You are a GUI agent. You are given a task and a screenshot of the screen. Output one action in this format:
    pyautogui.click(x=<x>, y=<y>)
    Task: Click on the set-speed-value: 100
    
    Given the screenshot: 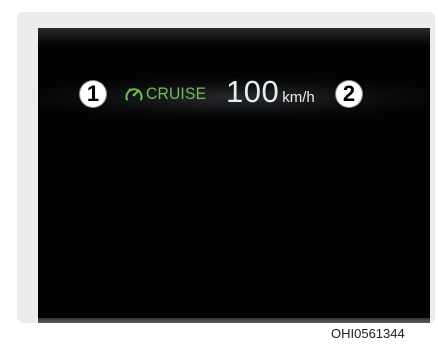 What is the action you would take?
    pyautogui.click(x=253, y=91)
    